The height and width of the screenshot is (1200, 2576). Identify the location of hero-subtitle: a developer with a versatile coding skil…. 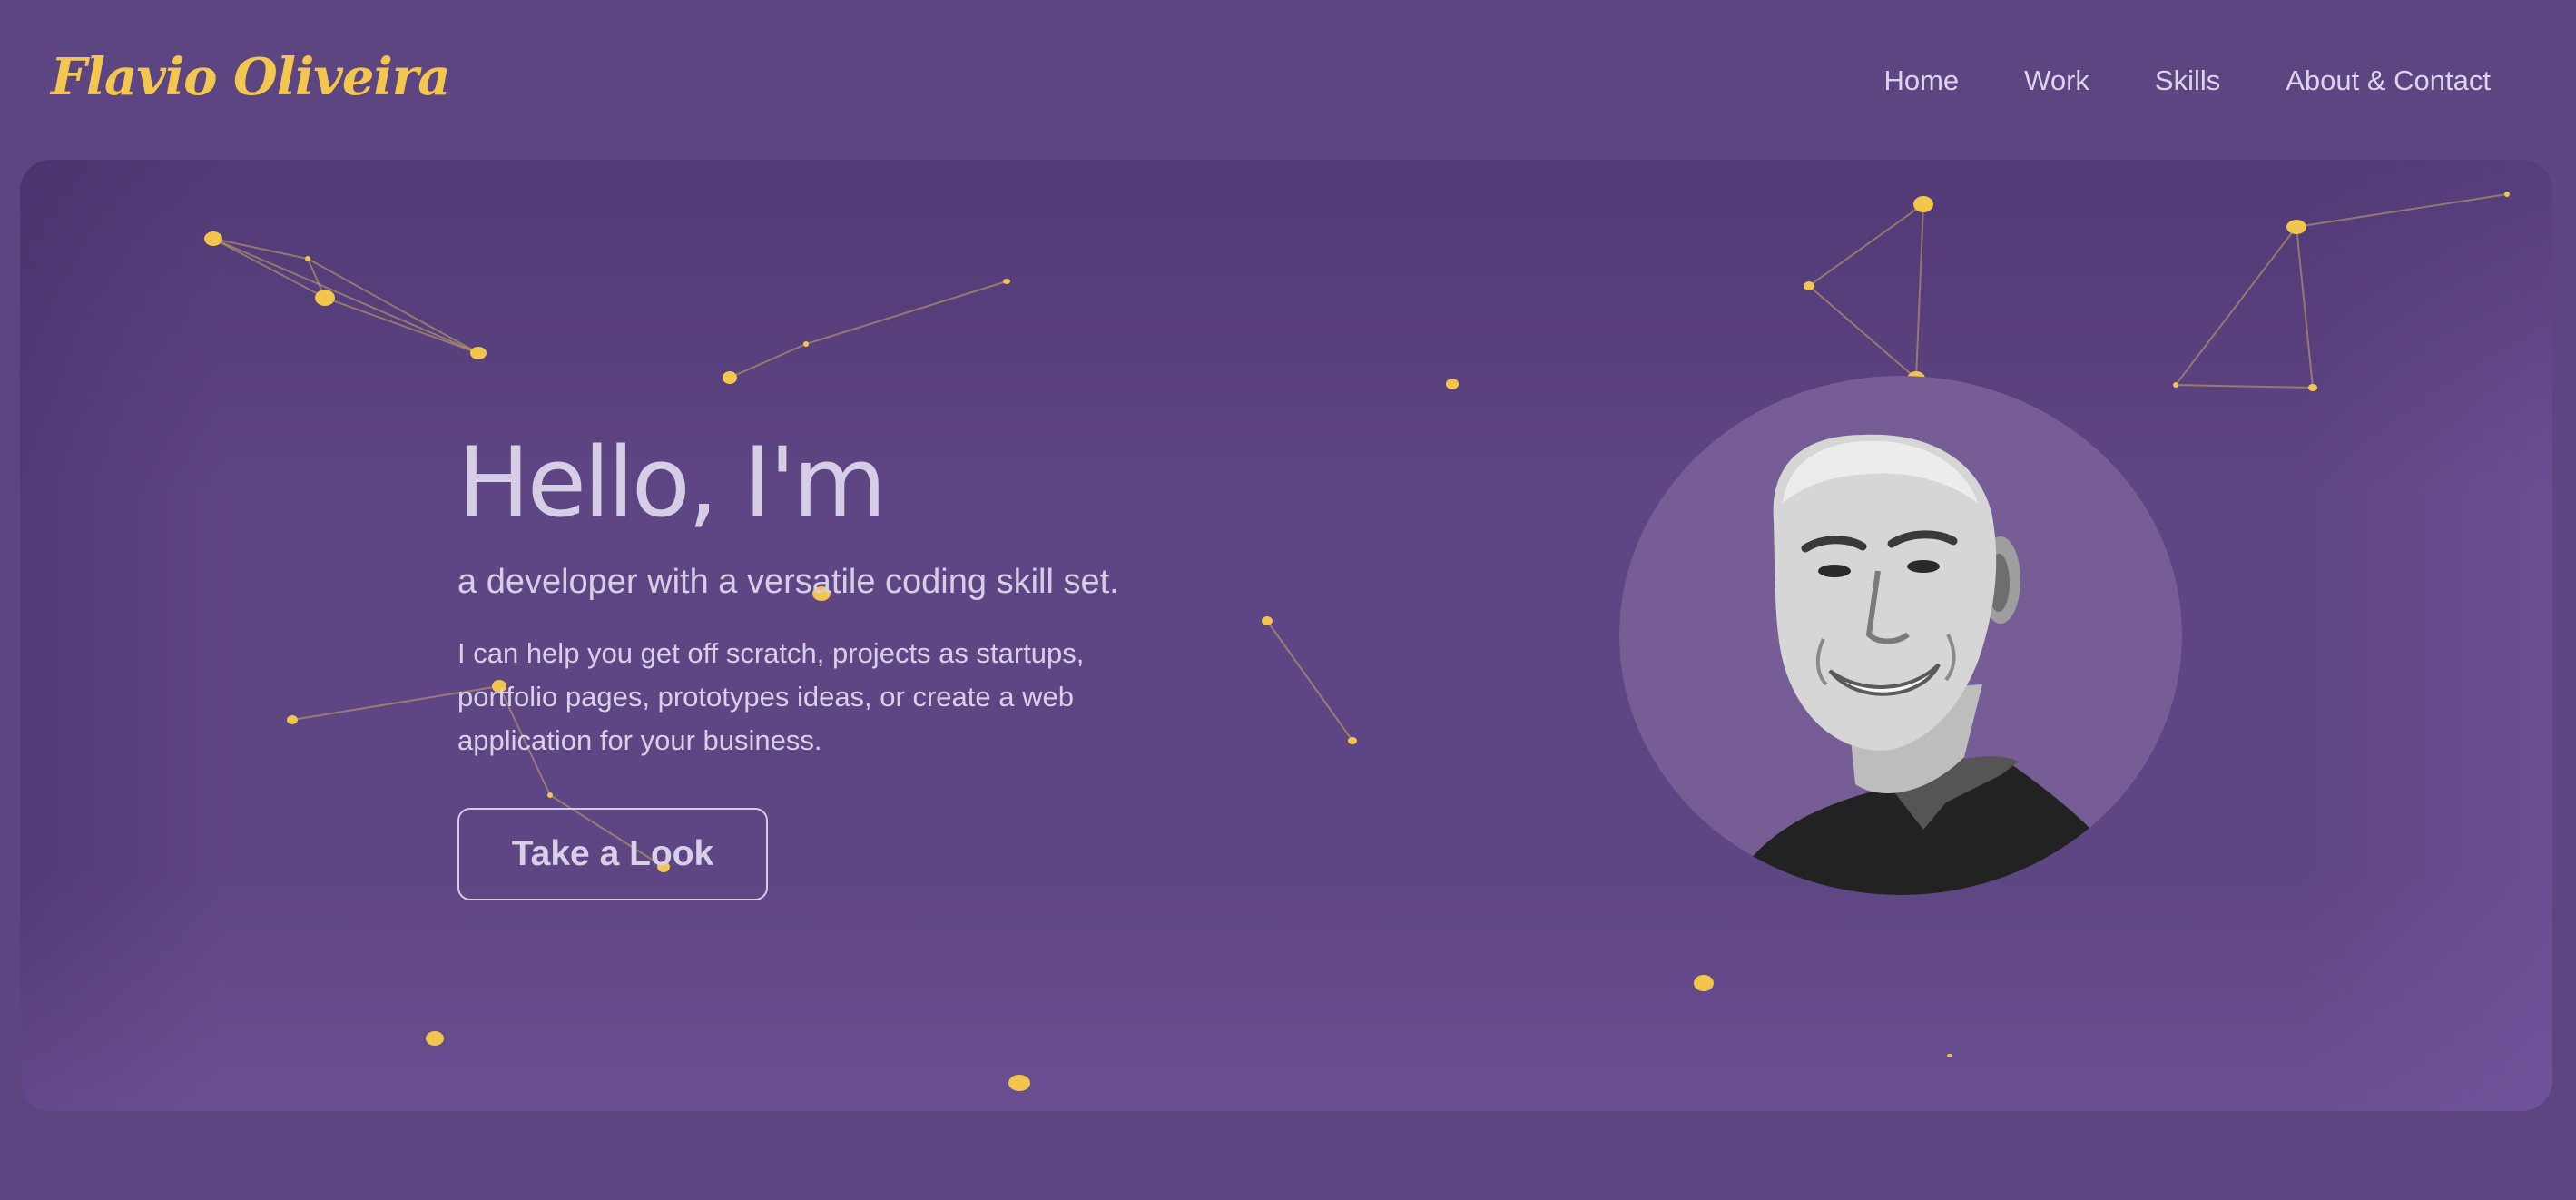
(788, 582).